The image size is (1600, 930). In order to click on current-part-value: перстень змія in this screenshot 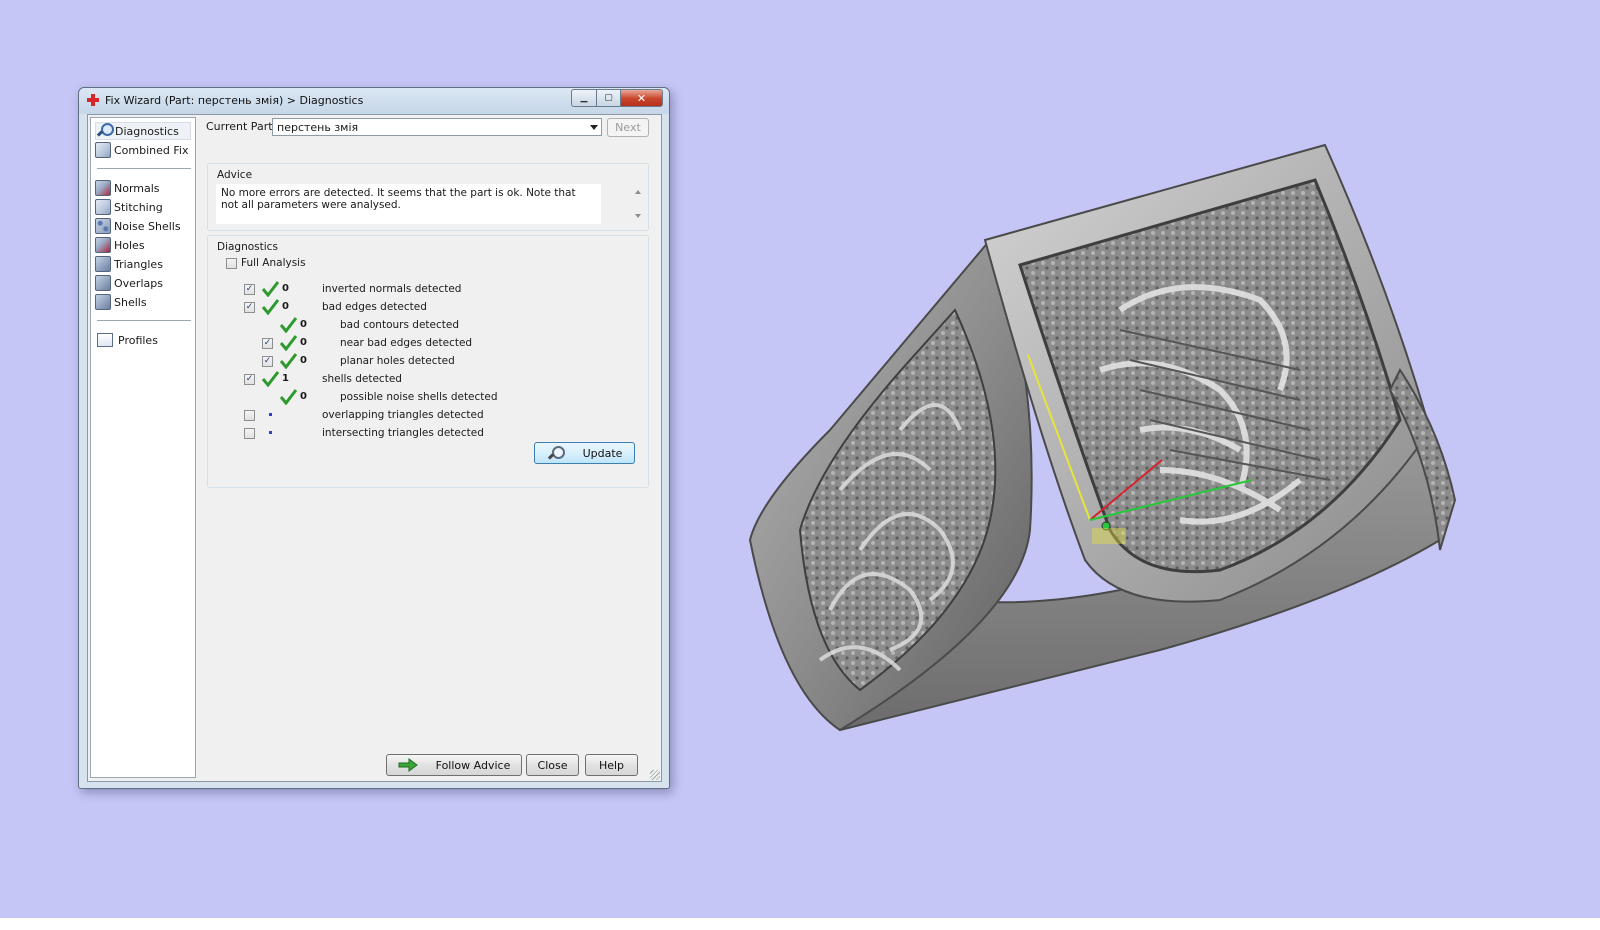, I will do `click(318, 127)`.